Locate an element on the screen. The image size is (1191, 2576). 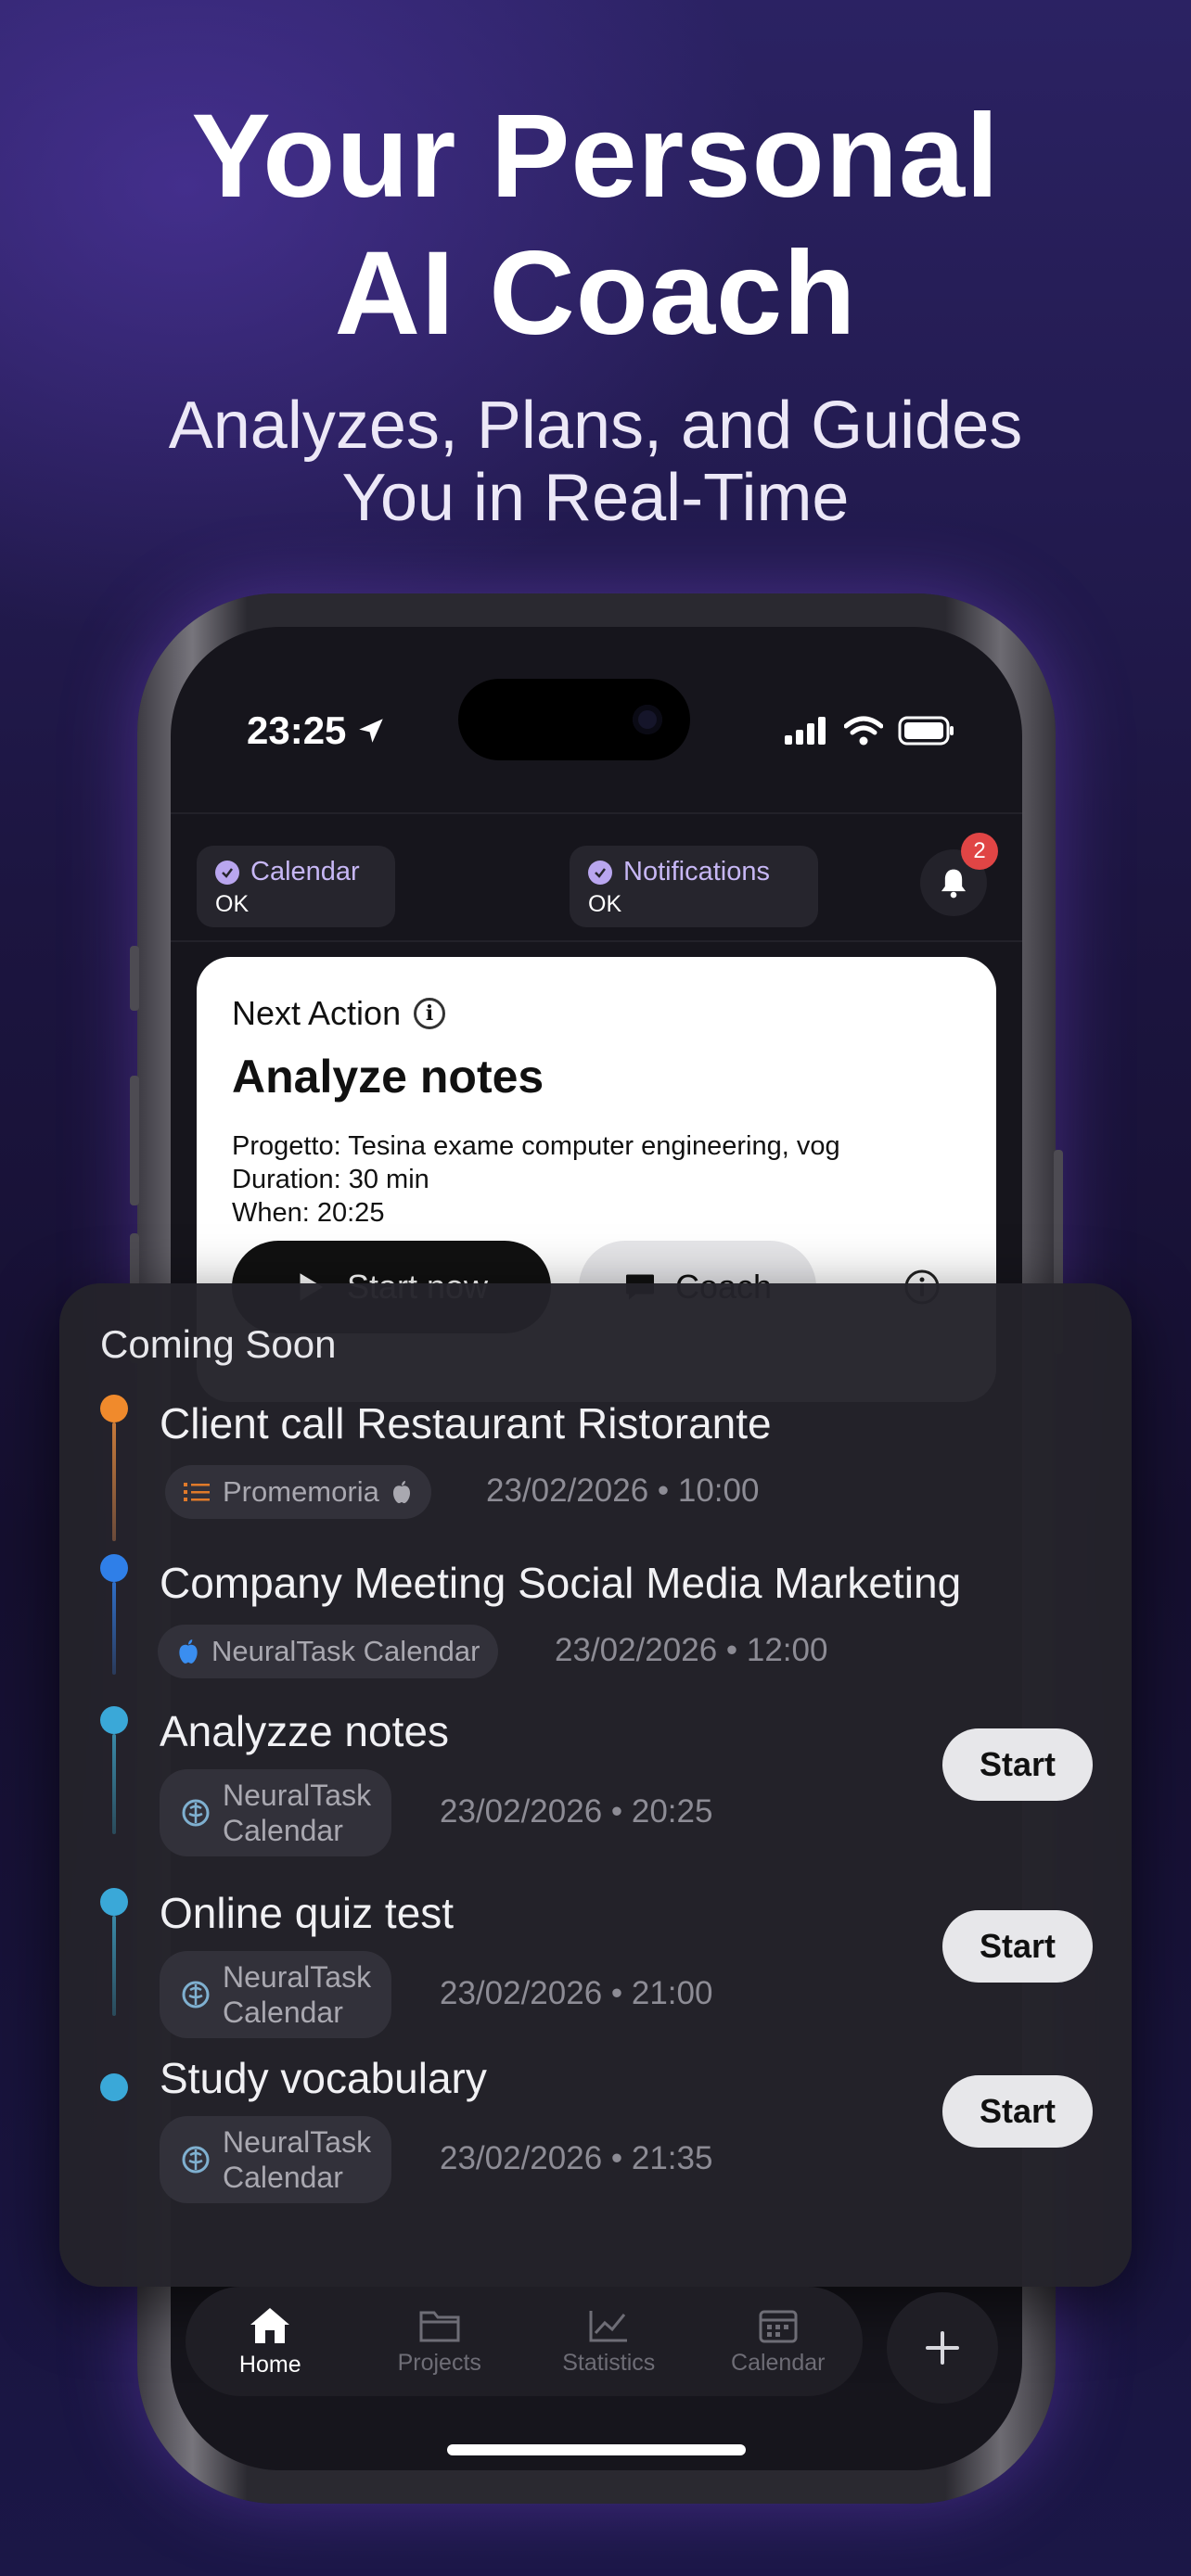
tab-calendar: Calendar is located at coordinates (778, 2342).